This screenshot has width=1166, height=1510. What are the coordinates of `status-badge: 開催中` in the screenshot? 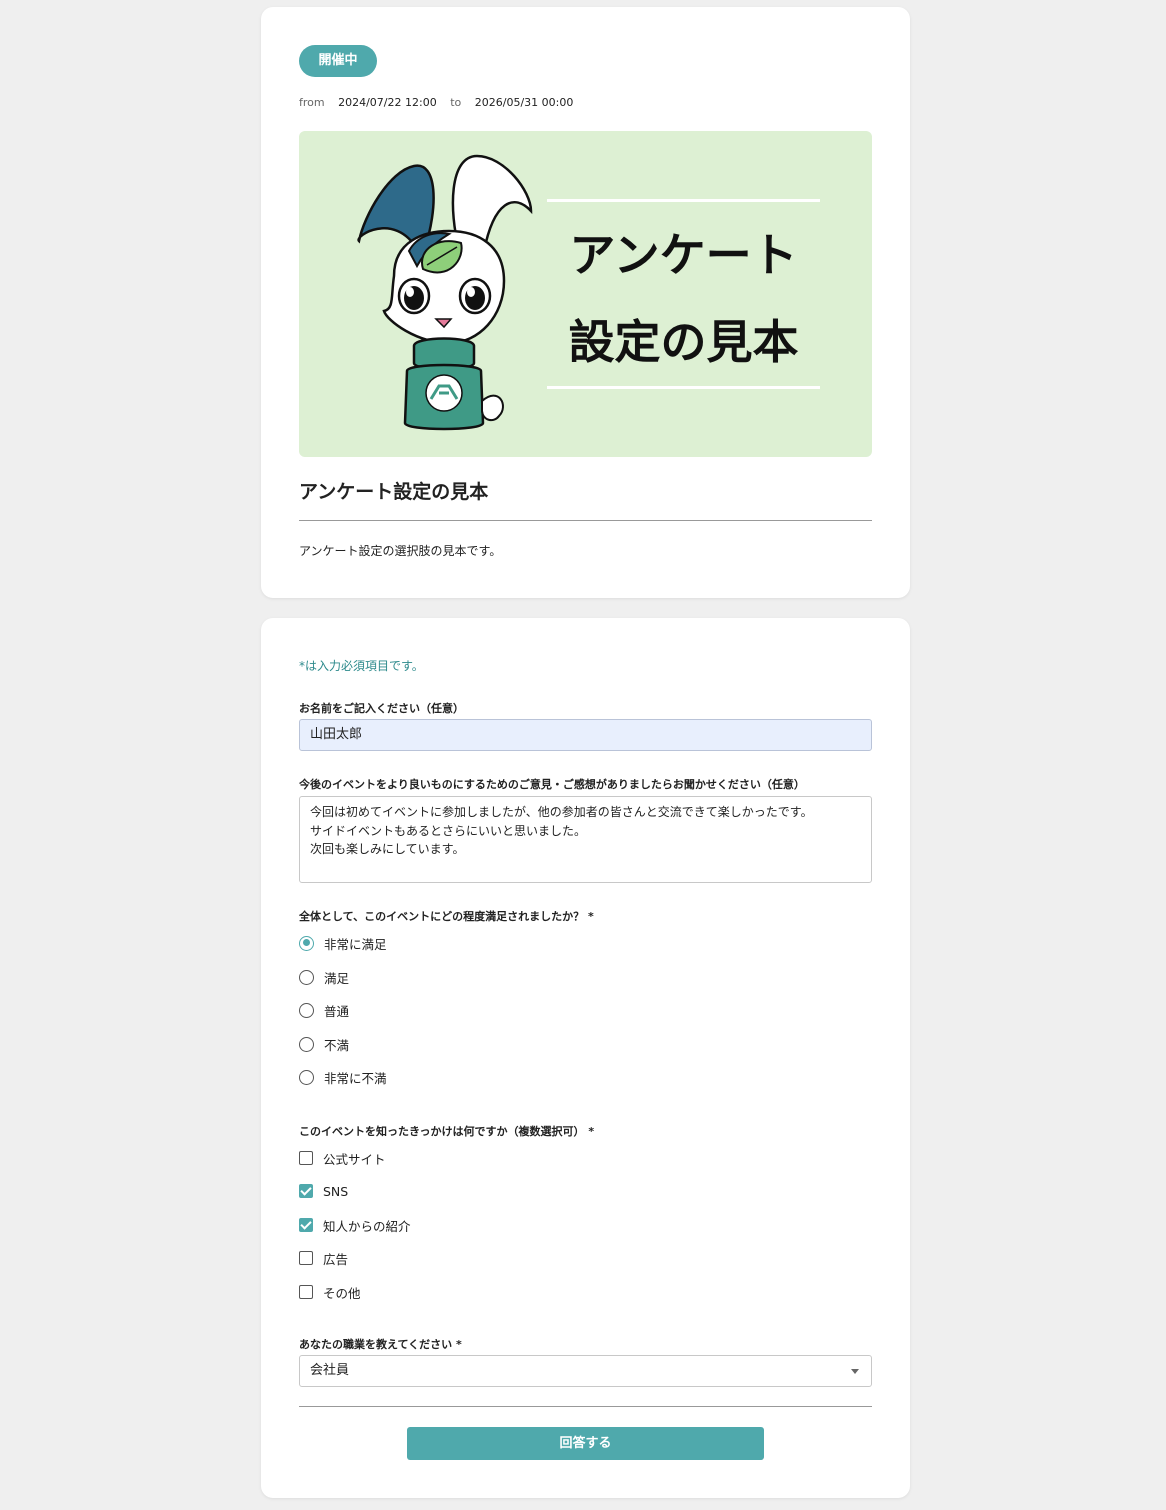 It's located at (338, 61).